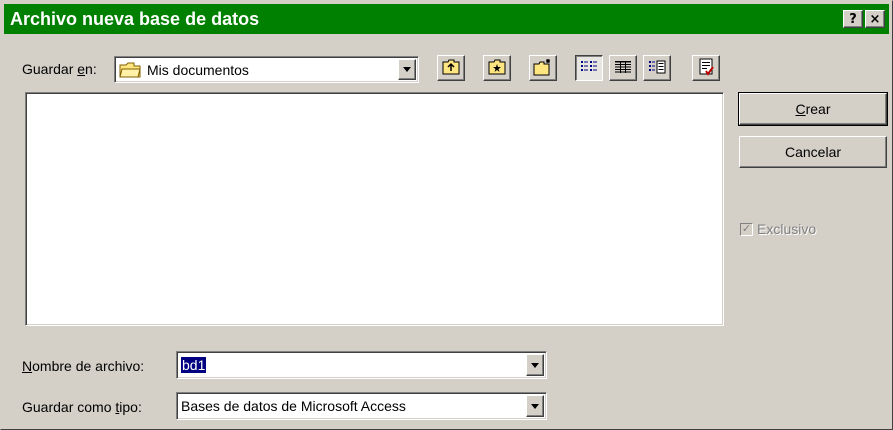  What do you see at coordinates (853, 19) in the screenshot?
I see `help-button: ?` at bounding box center [853, 19].